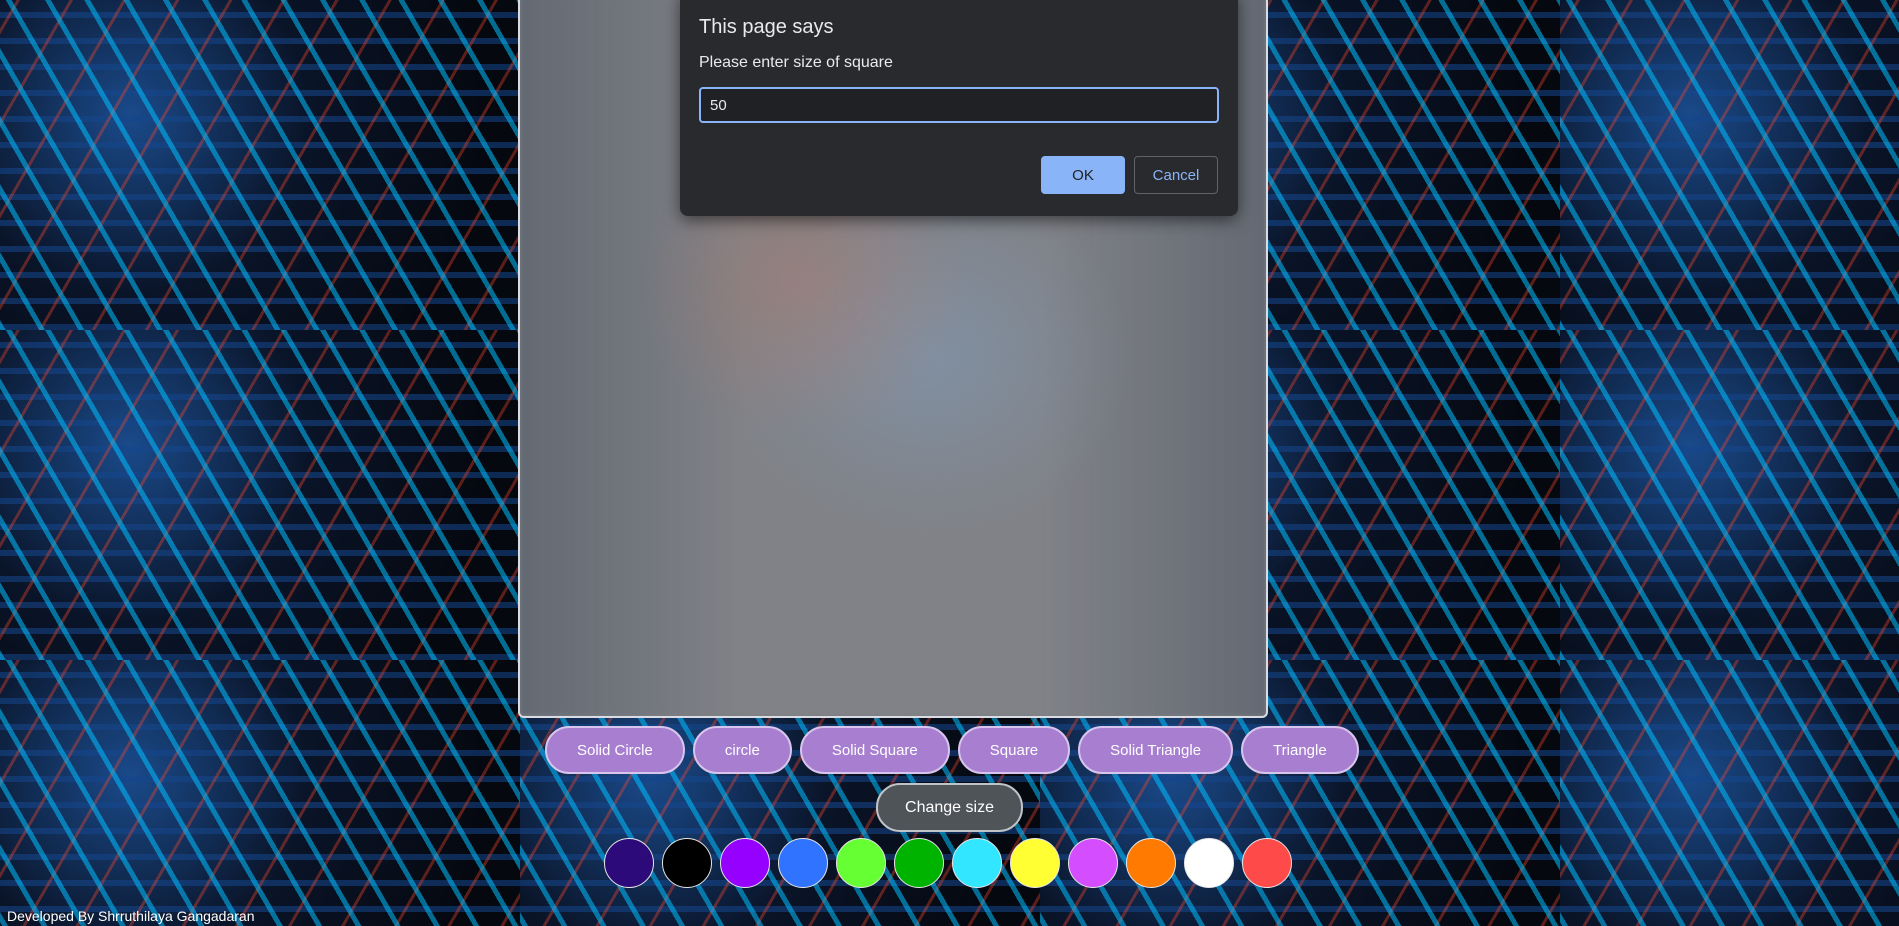 This screenshot has width=1899, height=926. I want to click on square-size-input, so click(959, 105).